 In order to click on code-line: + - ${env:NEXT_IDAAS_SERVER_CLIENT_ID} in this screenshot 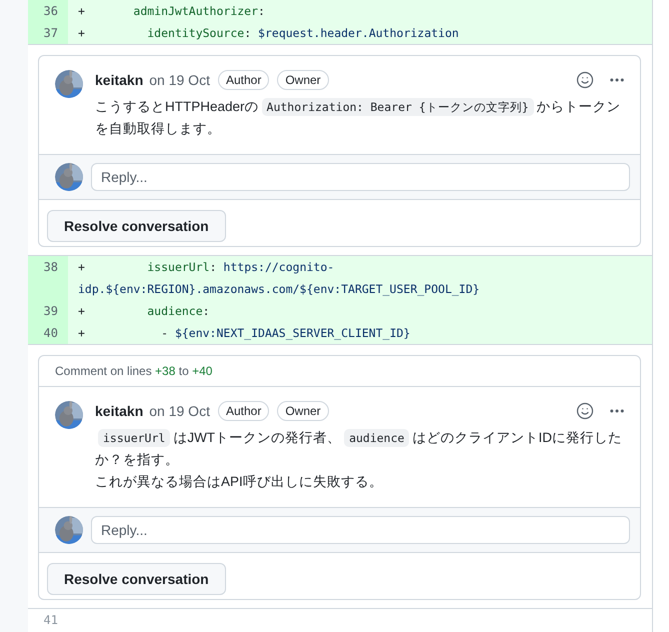, I will do `click(244, 333)`.